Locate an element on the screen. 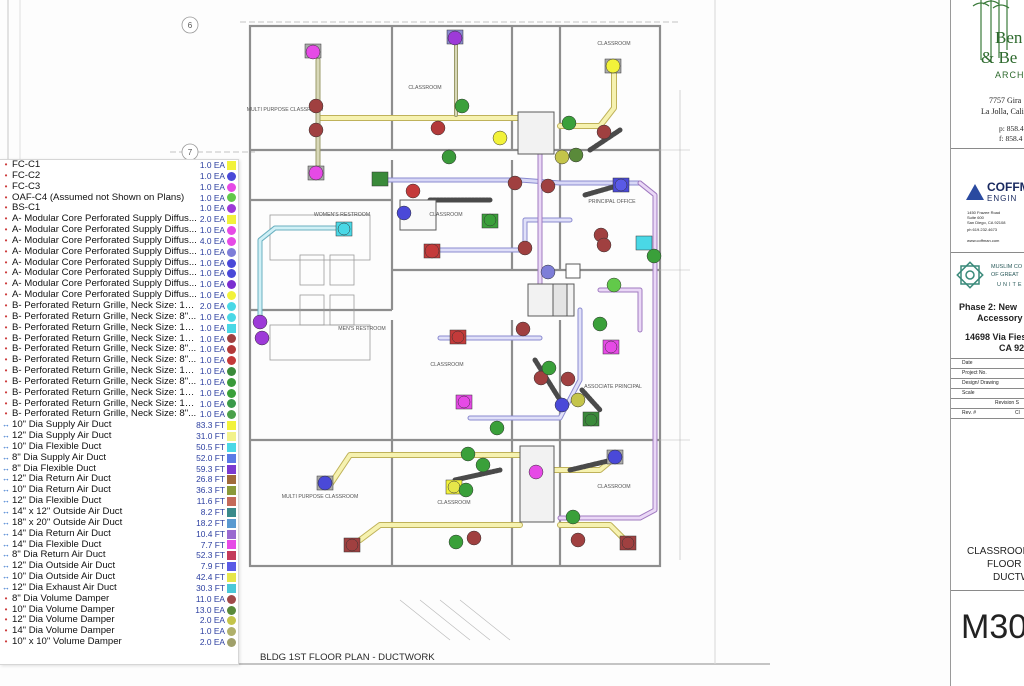  legend-row: • 10" Dia Volume Damper 13.0 EA is located at coordinates (119, 610).